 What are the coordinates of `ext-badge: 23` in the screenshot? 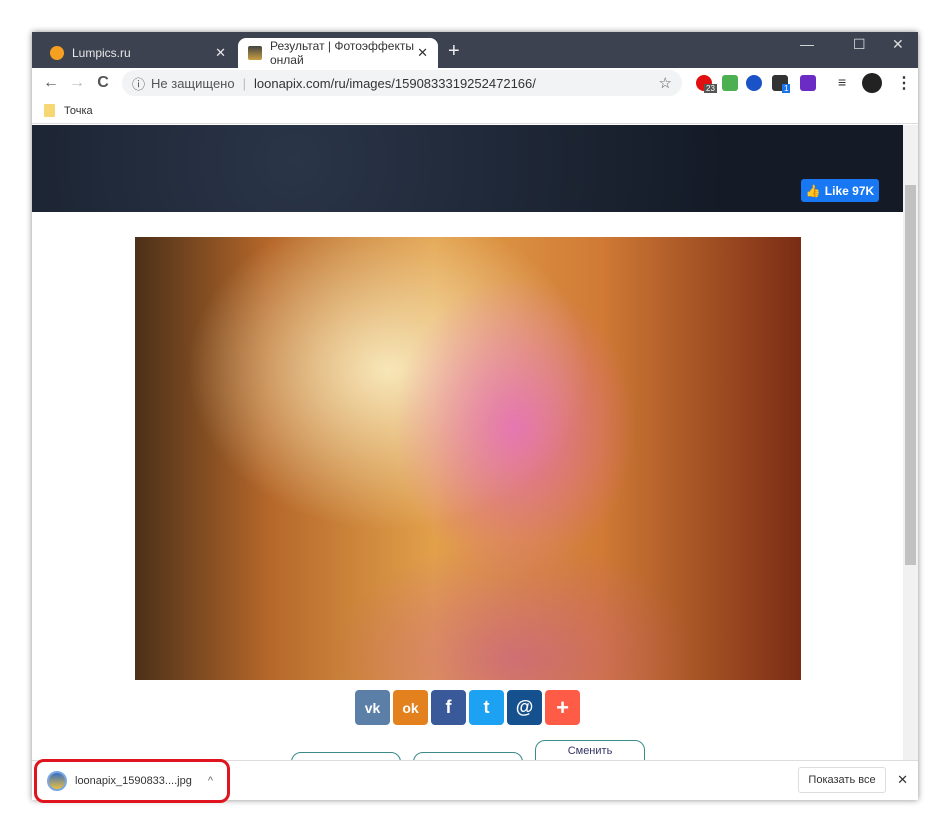 It's located at (710, 88).